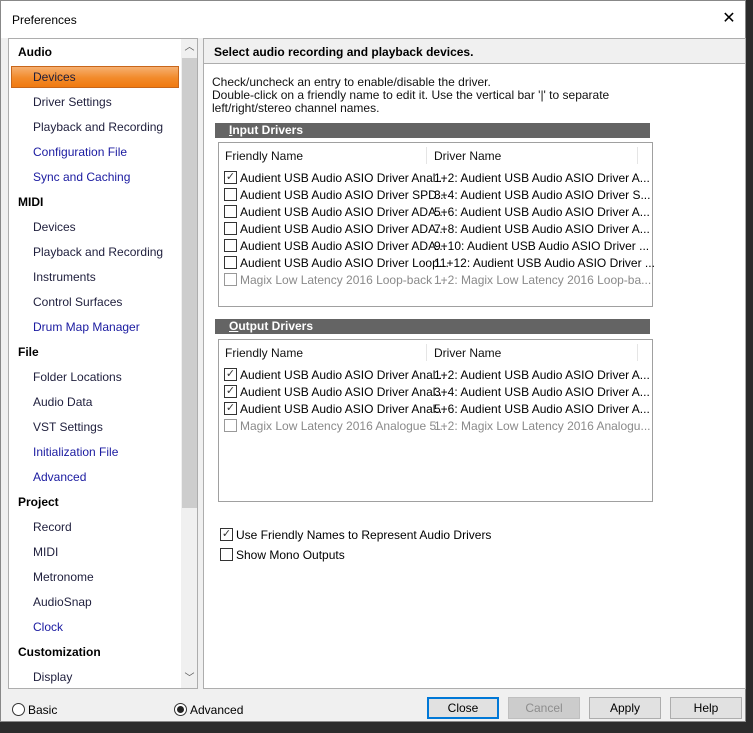  What do you see at coordinates (63, 577) in the screenshot?
I see `sidebar-item-metronome: Metronome` at bounding box center [63, 577].